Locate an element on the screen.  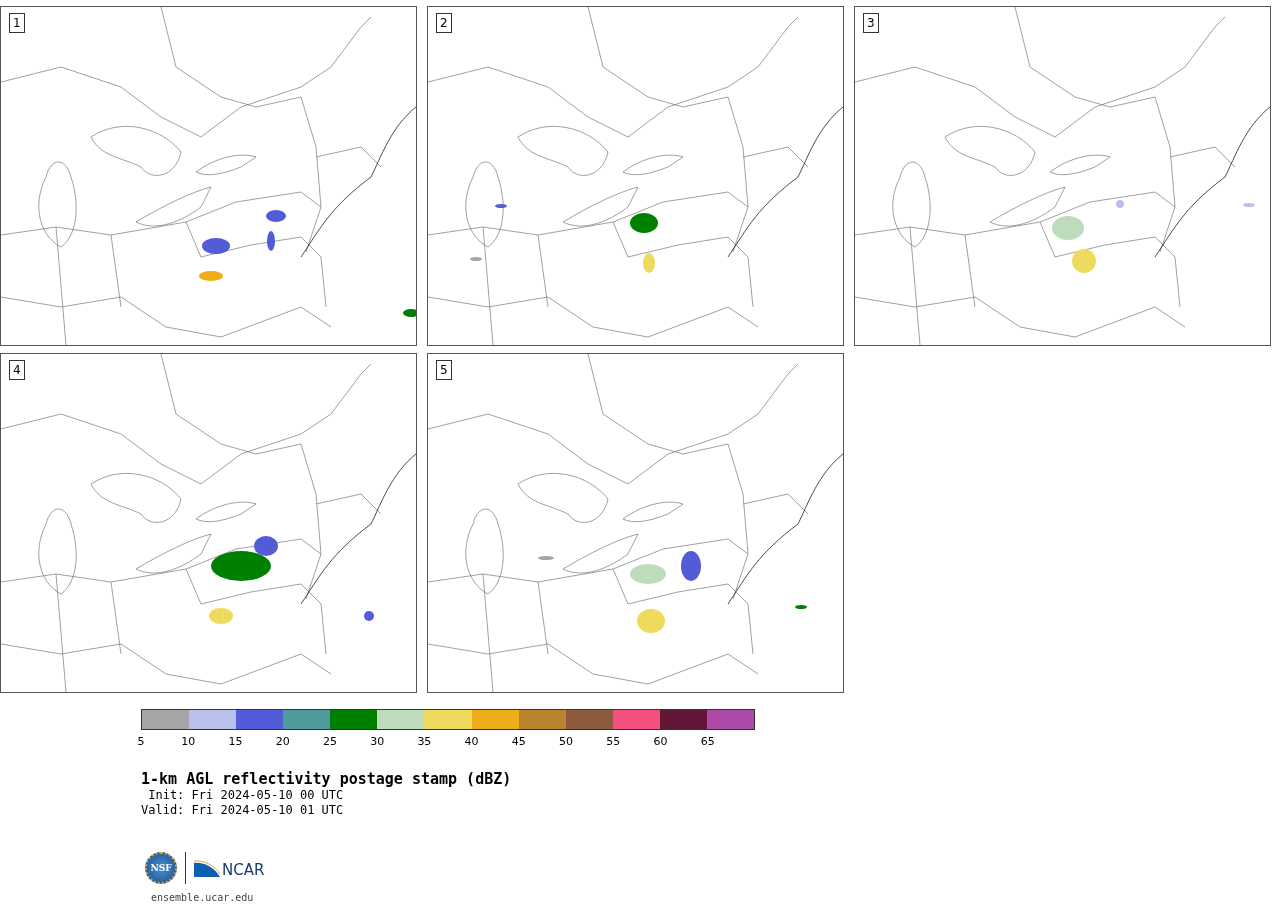
tick-label: 5 is located at coordinates (141, 741).